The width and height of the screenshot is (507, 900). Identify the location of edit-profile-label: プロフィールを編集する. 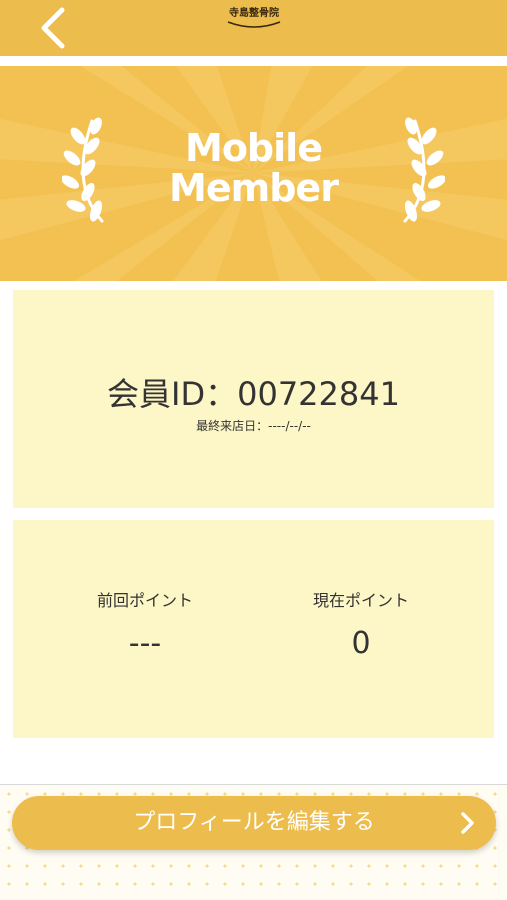
(254, 822).